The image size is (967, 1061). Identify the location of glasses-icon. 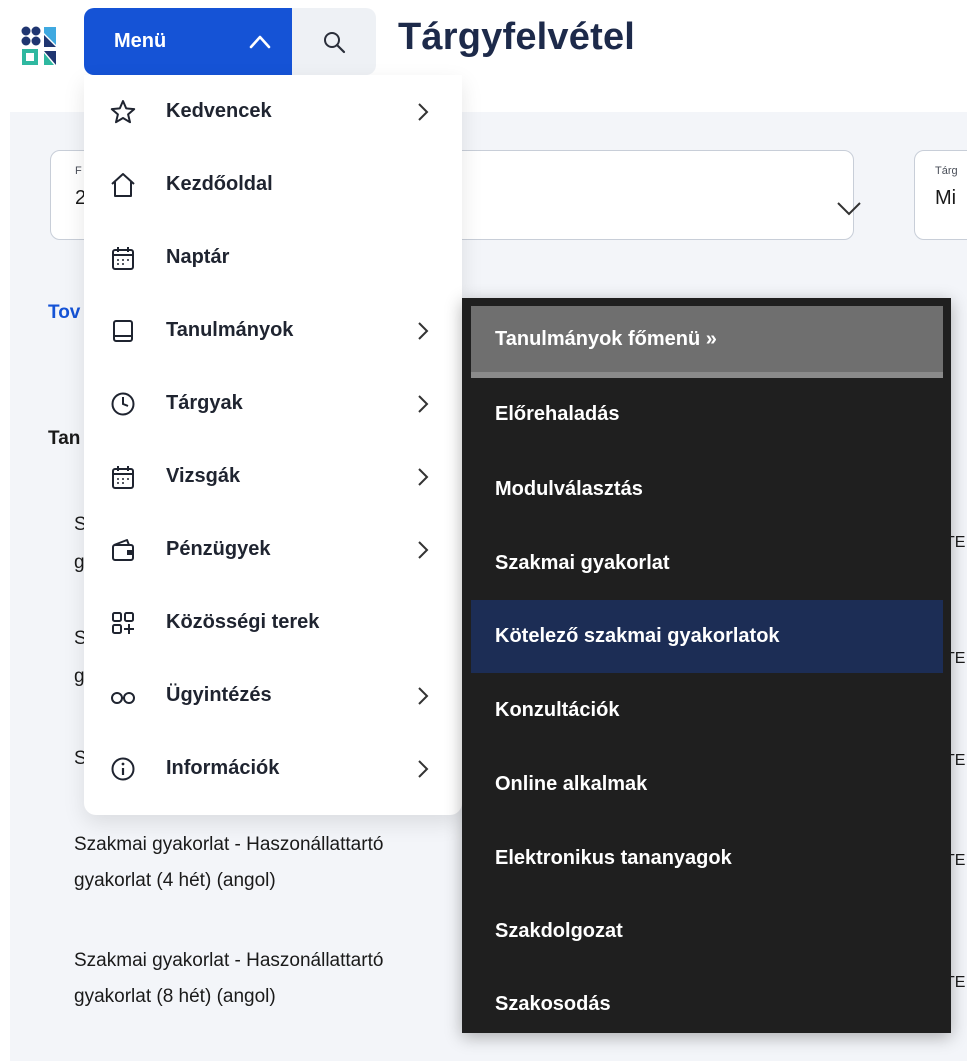
(123, 696).